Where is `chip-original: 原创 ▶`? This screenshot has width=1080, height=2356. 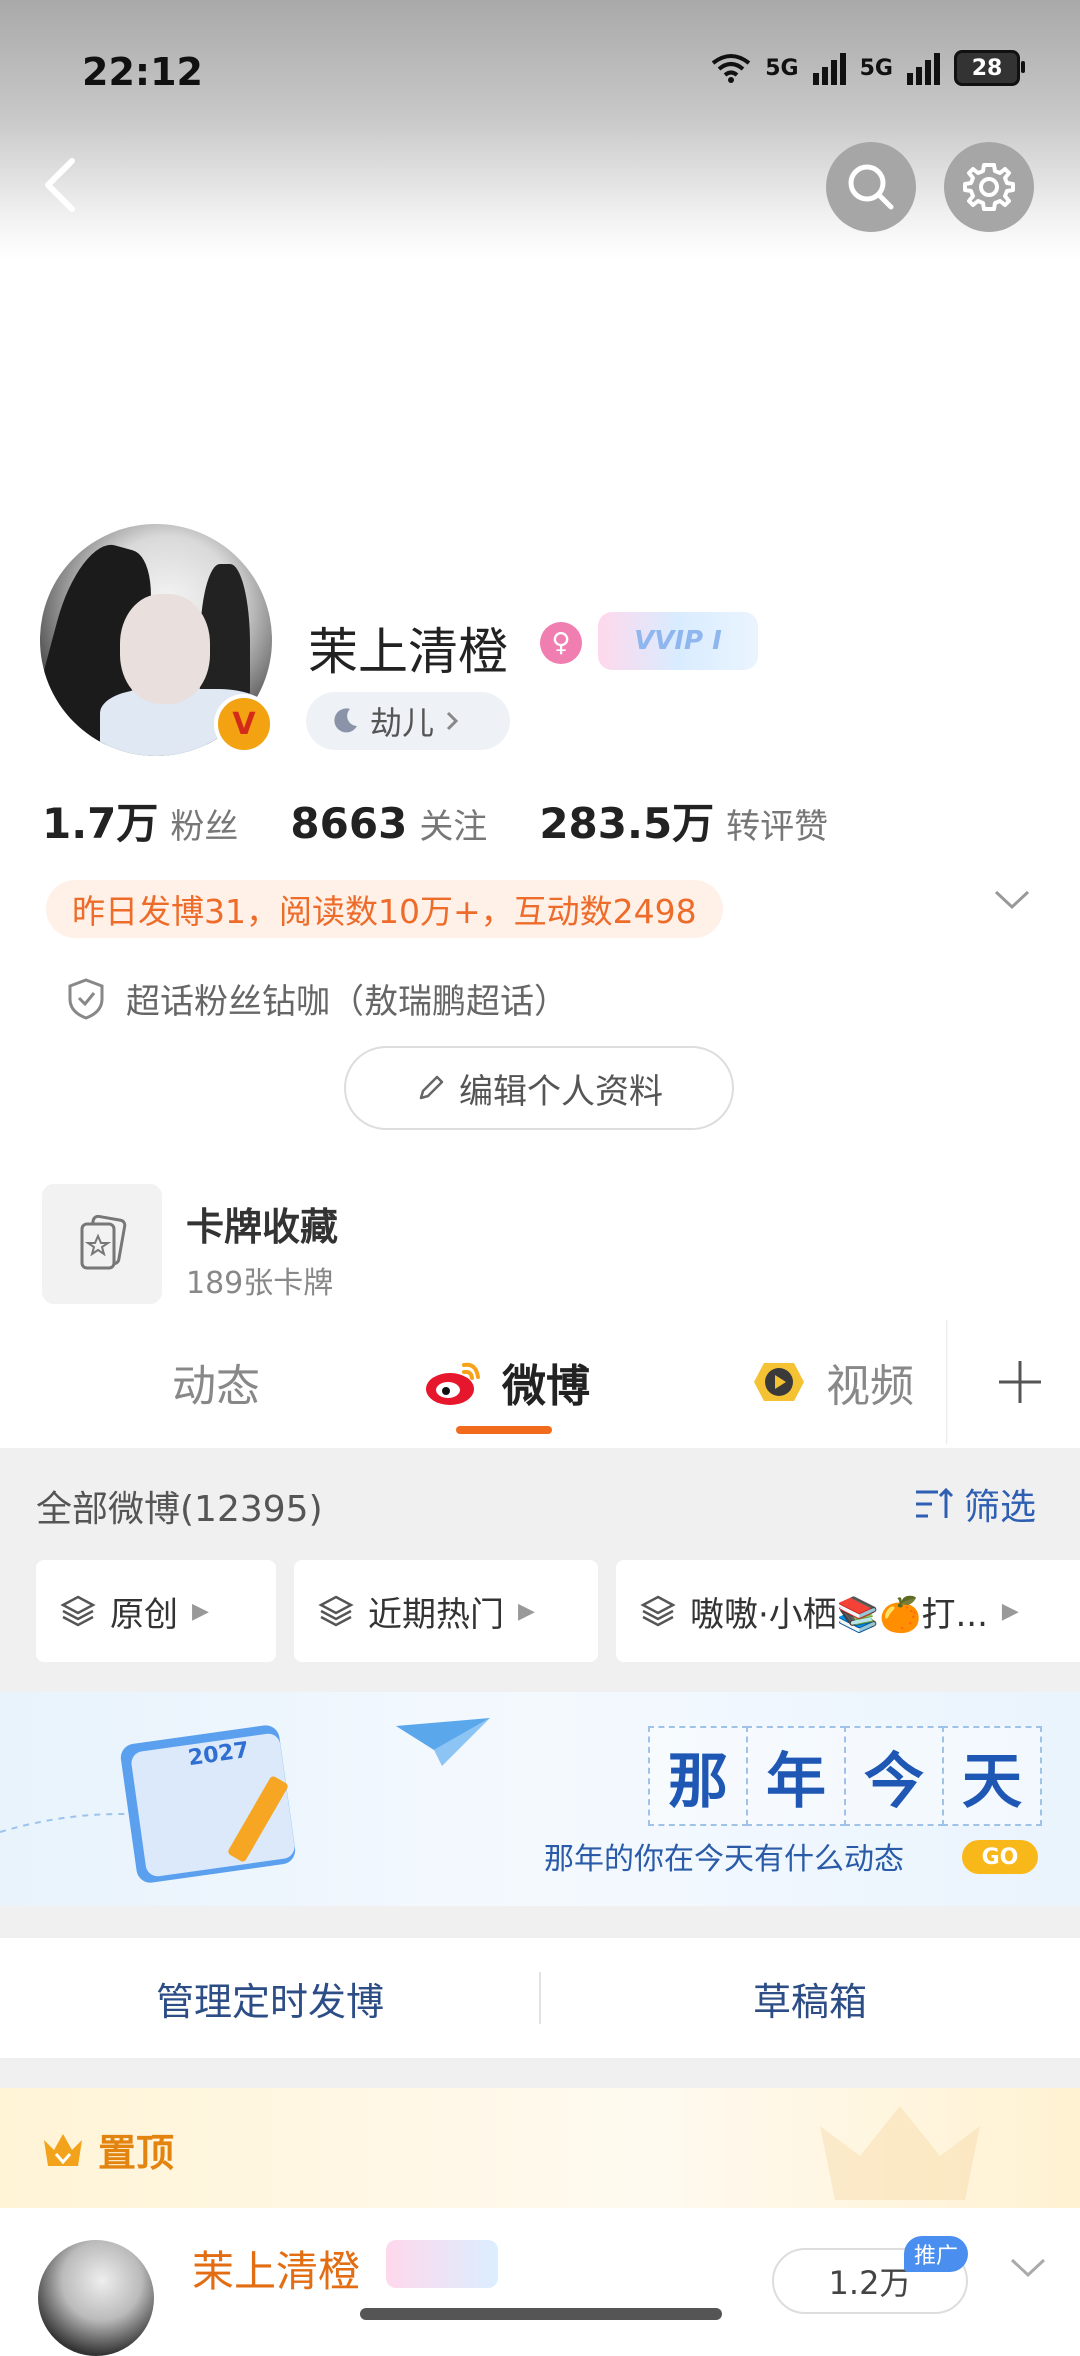 chip-original: 原创 ▶ is located at coordinates (156, 1611).